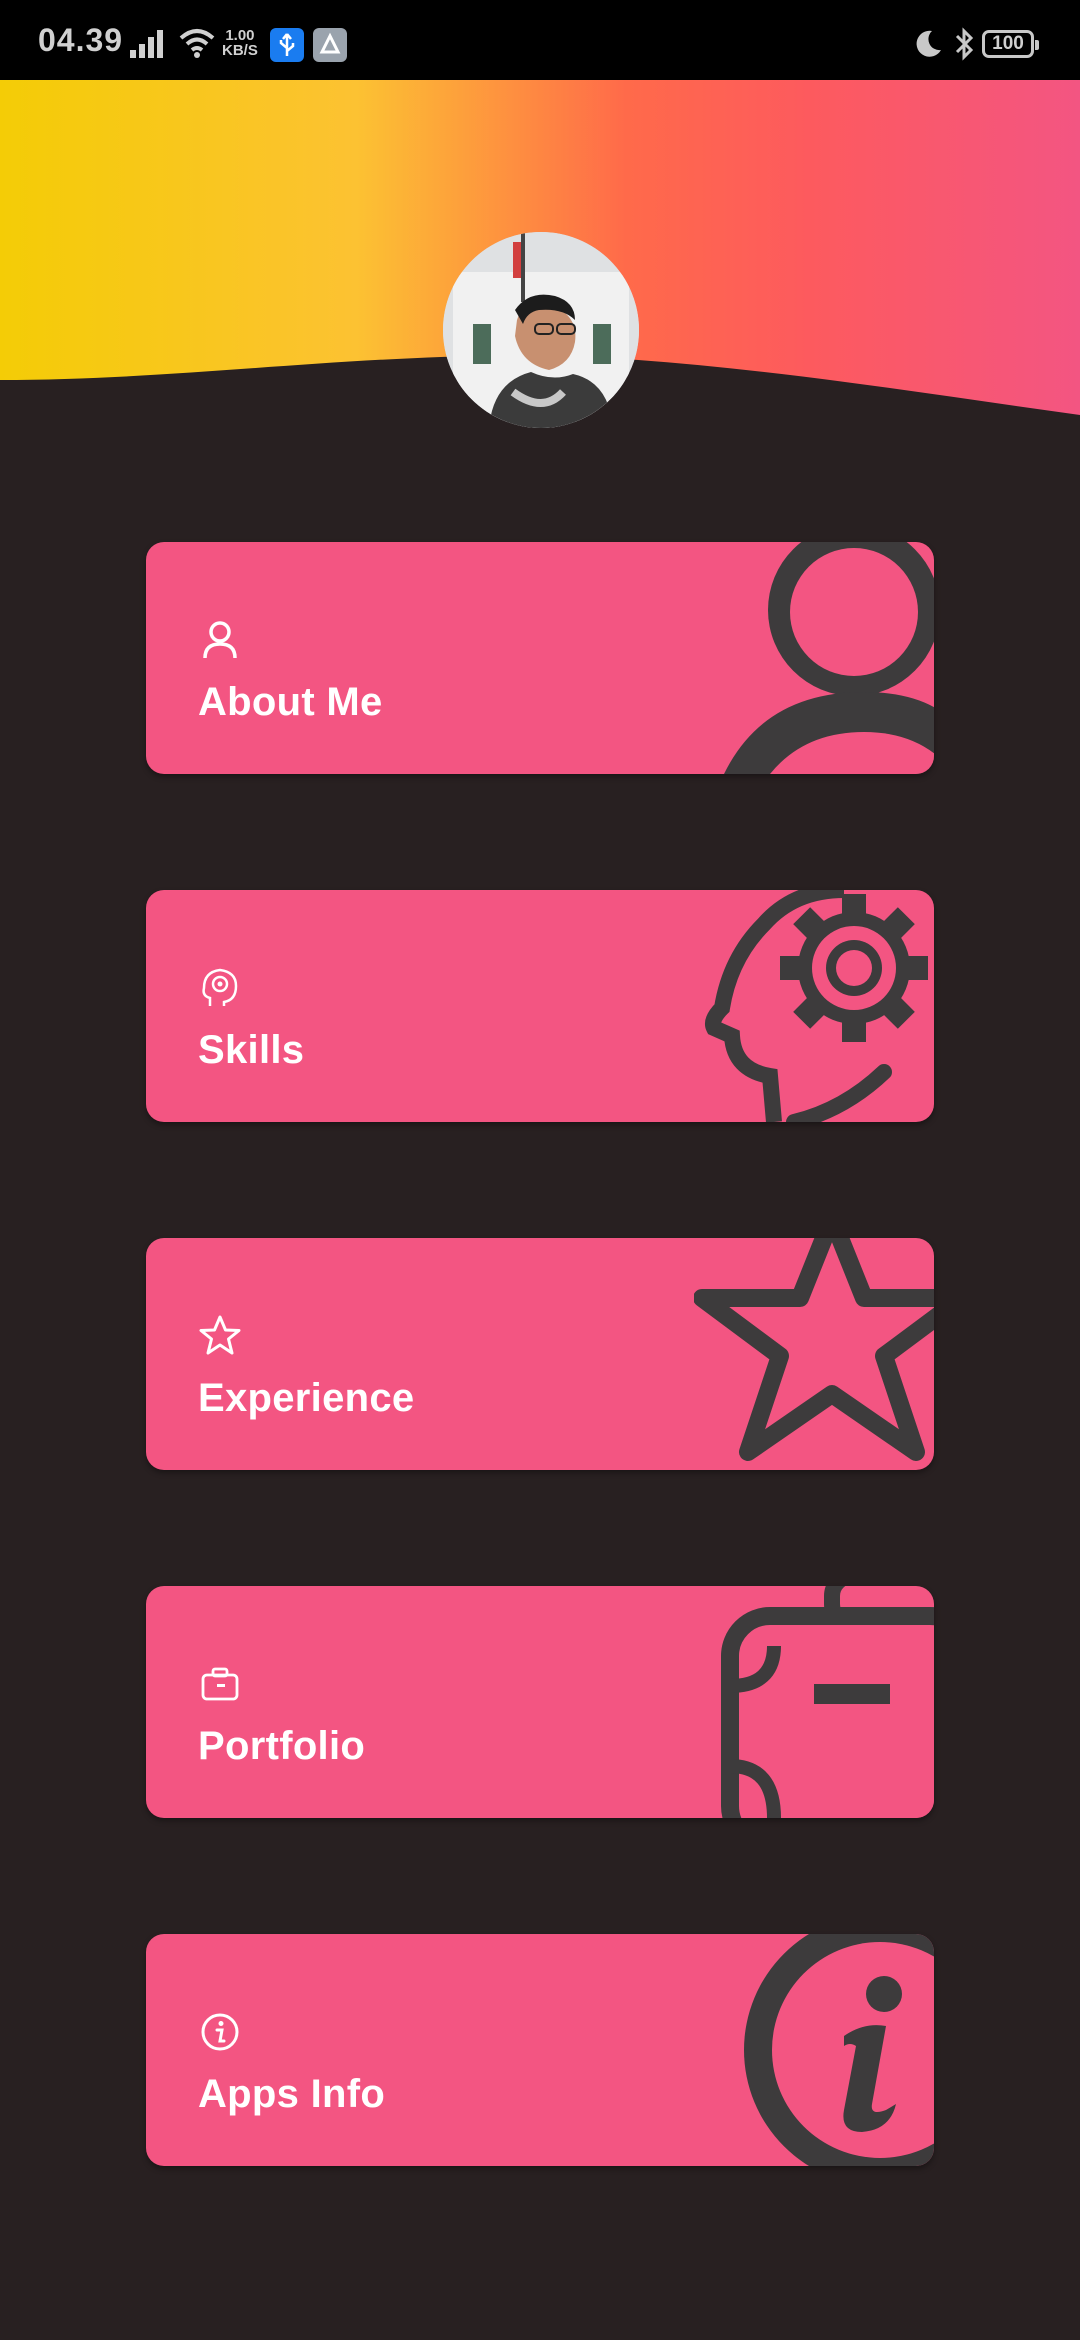 The width and height of the screenshot is (1080, 2340). Describe the element at coordinates (240, 35) in the screenshot. I see `network-speed-value: 1.00` at that location.